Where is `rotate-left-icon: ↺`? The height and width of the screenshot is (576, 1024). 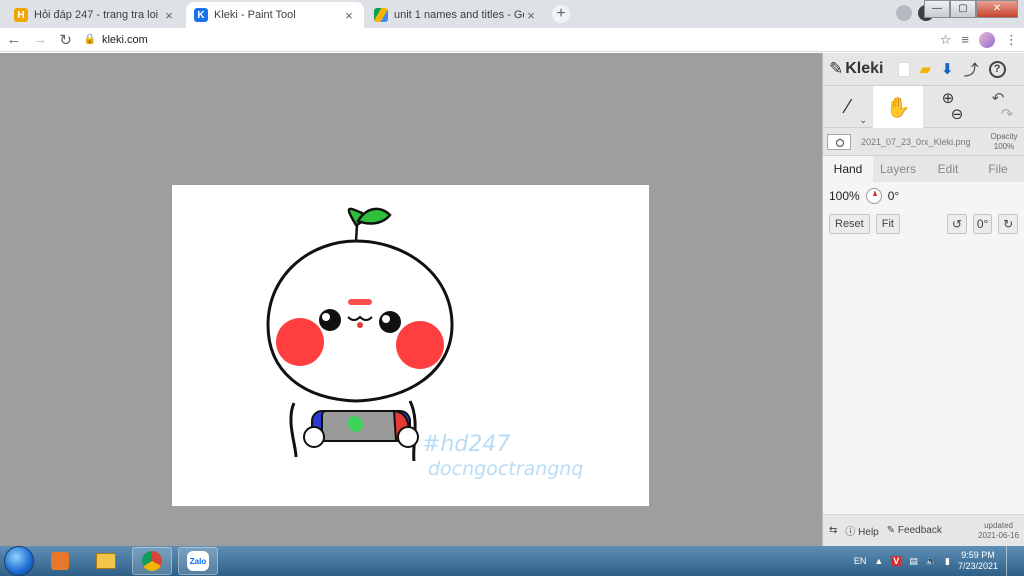
rotate-left-icon: ↺ is located at coordinates (957, 224).